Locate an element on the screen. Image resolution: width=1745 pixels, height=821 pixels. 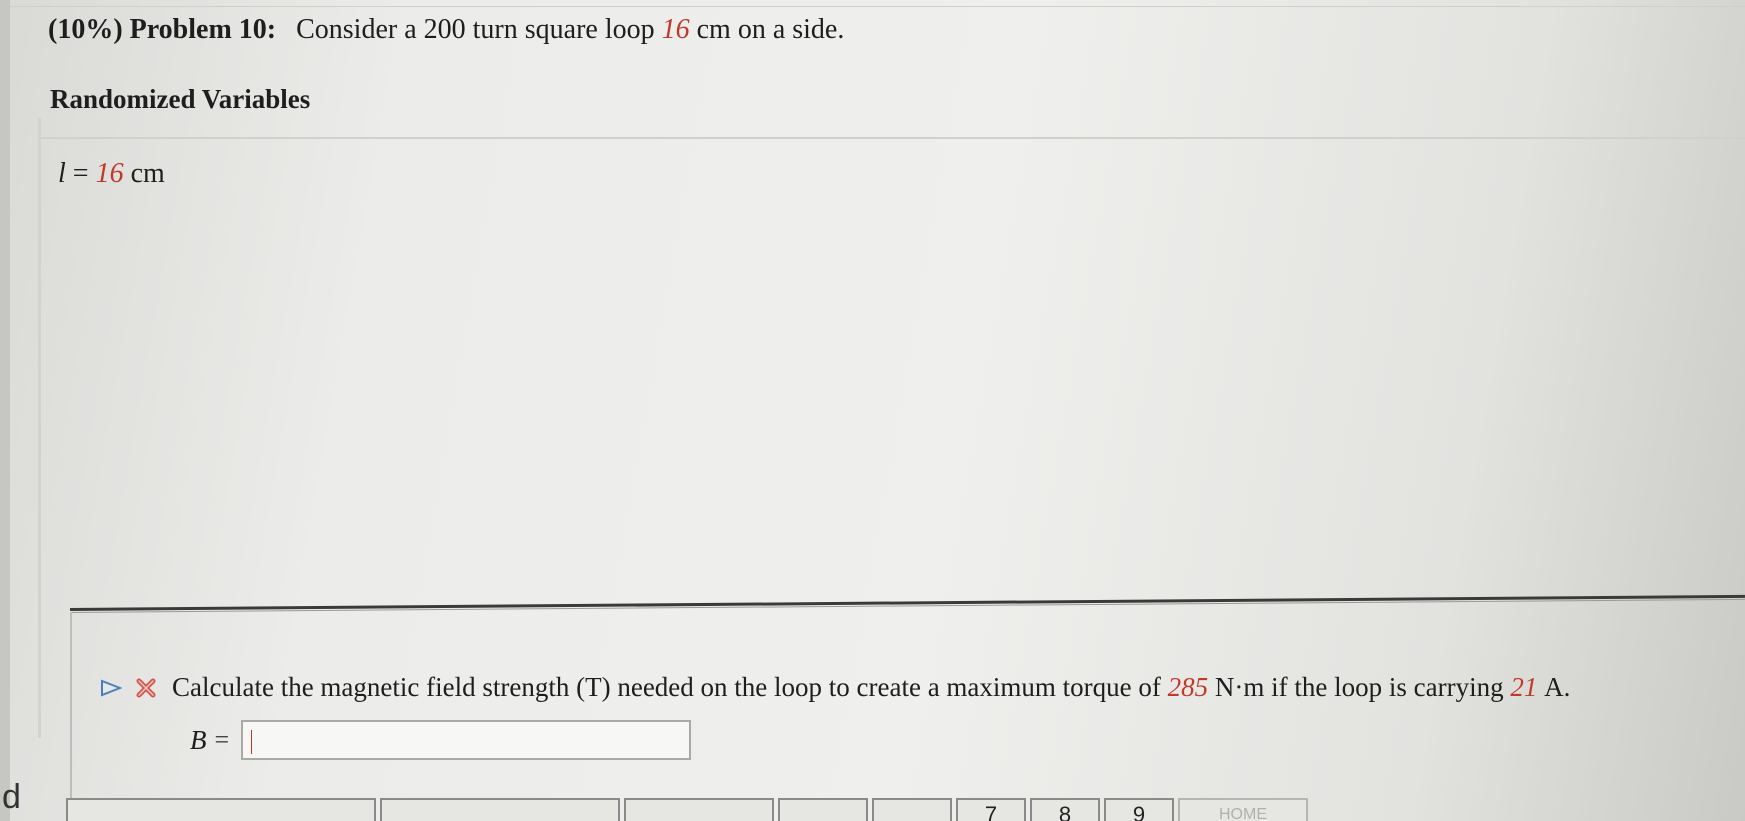
side-text-fragment: d is located at coordinates (11, 797).